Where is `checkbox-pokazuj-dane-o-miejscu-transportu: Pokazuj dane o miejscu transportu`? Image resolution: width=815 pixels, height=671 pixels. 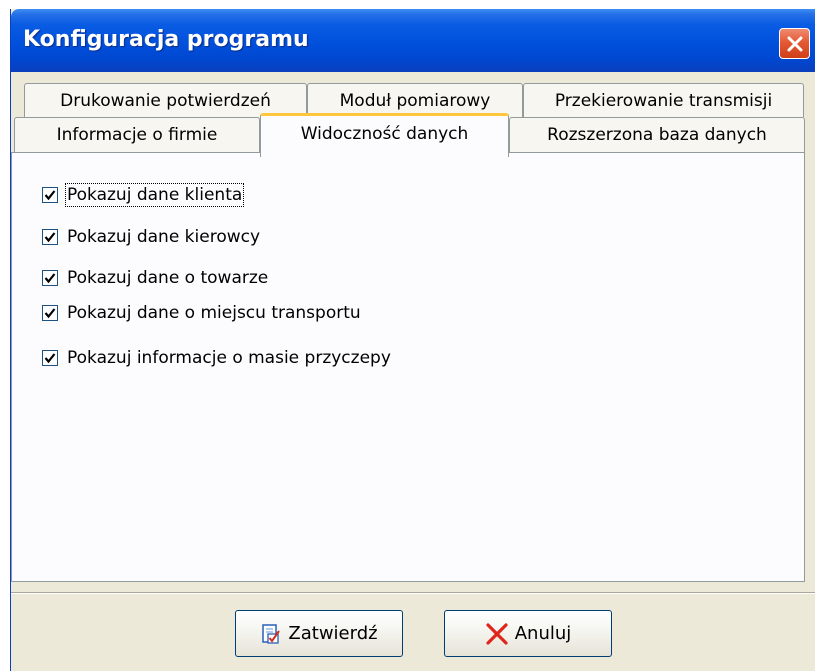 checkbox-pokazuj-dane-o-miejscu-transportu: Pokazuj dane o miejscu transportu is located at coordinates (201, 313).